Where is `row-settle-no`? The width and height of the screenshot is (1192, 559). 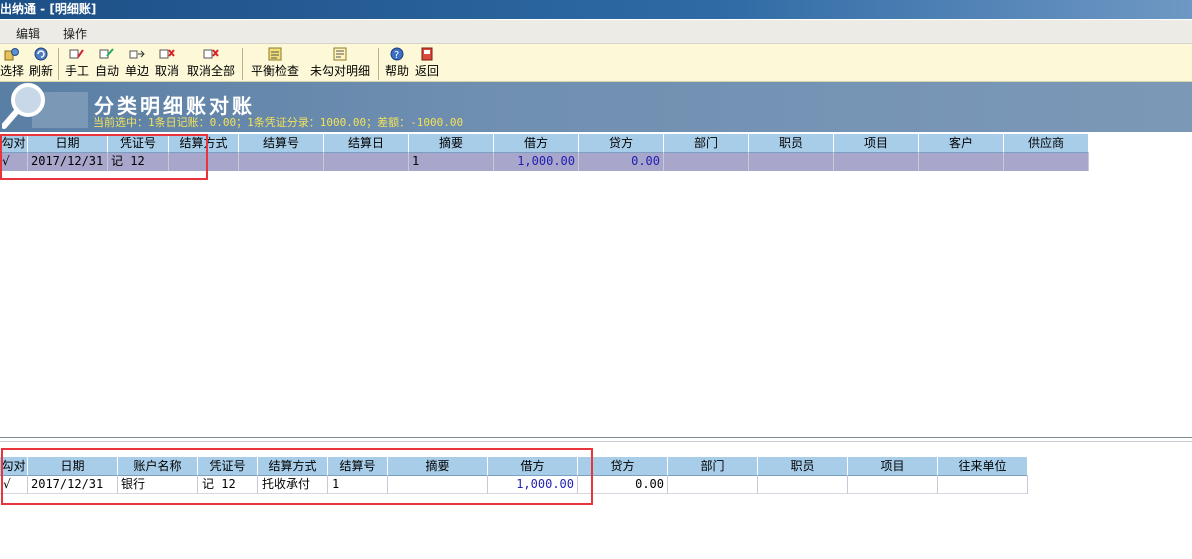
row-settle-no is located at coordinates (281, 162).